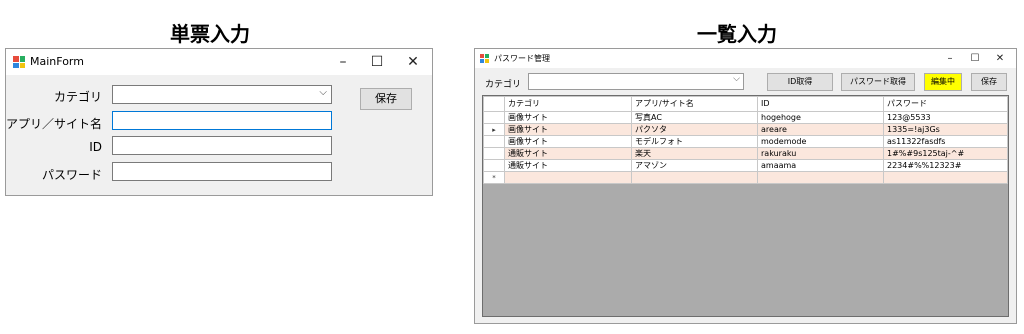 The width and height of the screenshot is (1024, 334). I want to click on cell-app-site: 写真AC, so click(694, 117).